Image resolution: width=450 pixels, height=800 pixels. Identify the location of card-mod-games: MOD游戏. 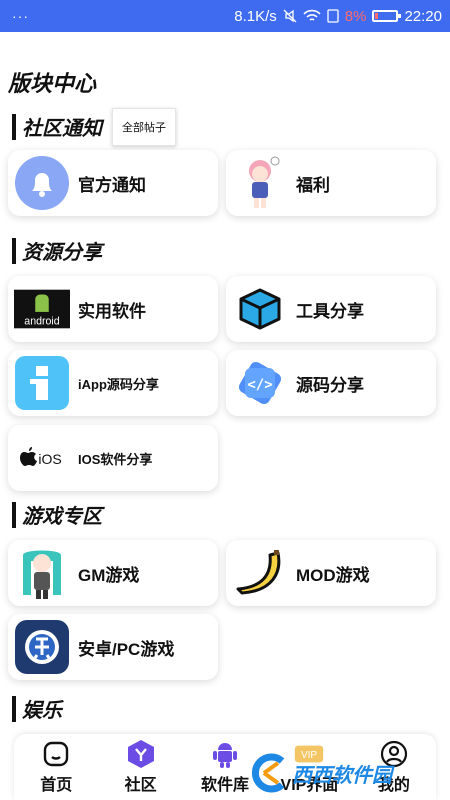
(331, 573).